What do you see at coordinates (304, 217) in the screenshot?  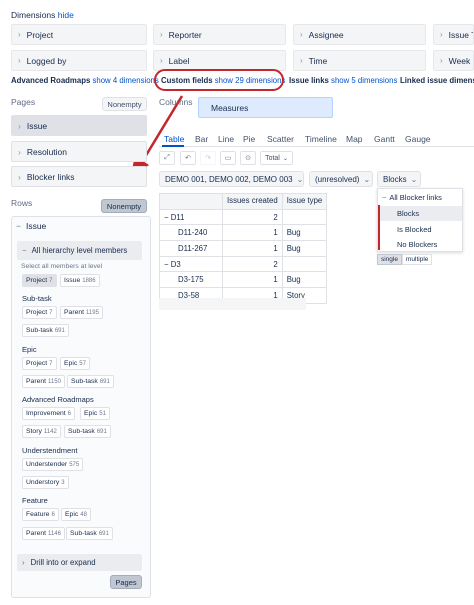 I see `cell-issue-type` at bounding box center [304, 217].